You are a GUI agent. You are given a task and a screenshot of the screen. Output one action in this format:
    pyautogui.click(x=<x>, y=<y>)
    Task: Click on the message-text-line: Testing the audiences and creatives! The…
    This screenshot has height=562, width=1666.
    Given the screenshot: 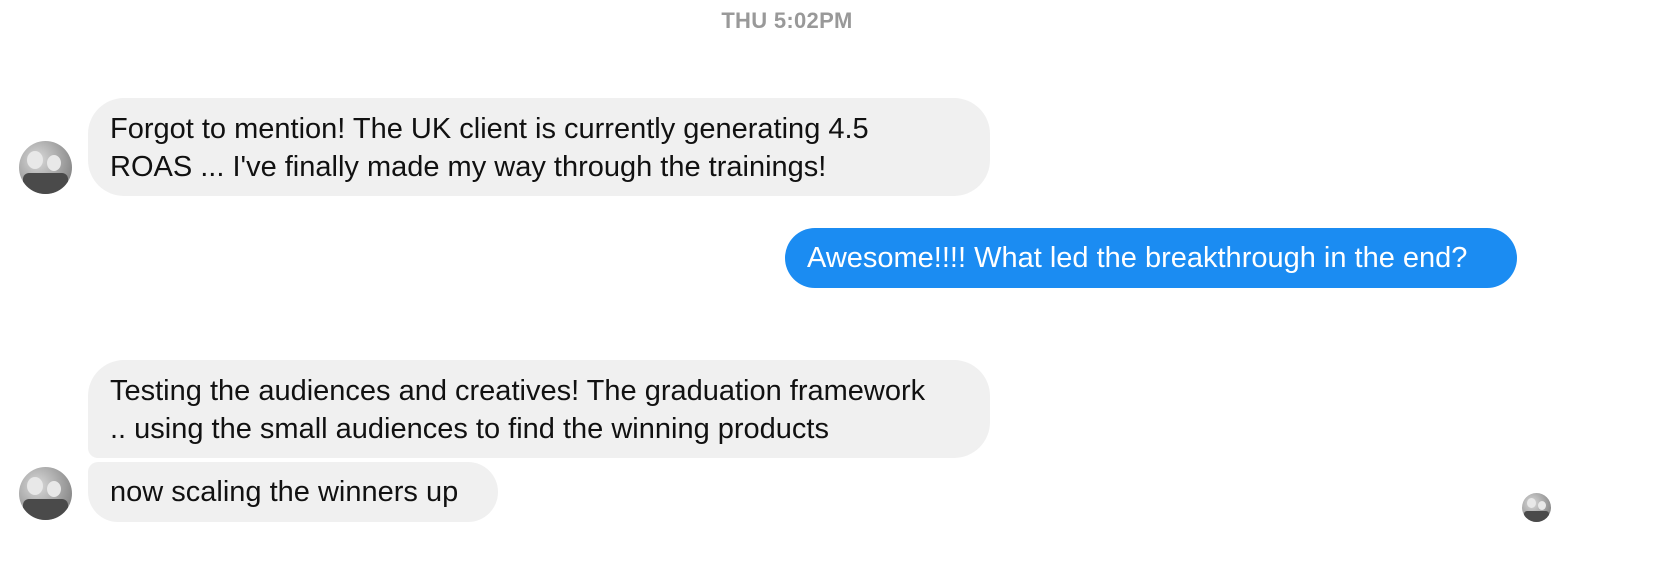 What is the action you would take?
    pyautogui.click(x=518, y=391)
    